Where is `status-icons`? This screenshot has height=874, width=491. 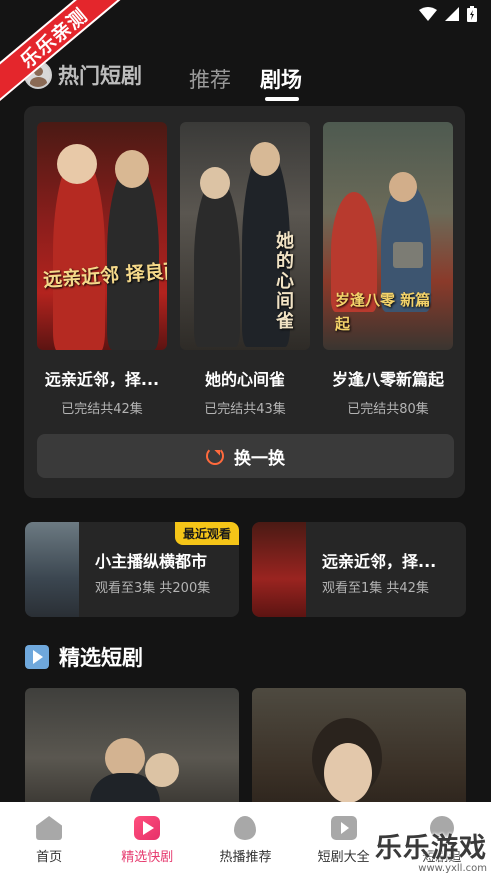
status-icons is located at coordinates (448, 14).